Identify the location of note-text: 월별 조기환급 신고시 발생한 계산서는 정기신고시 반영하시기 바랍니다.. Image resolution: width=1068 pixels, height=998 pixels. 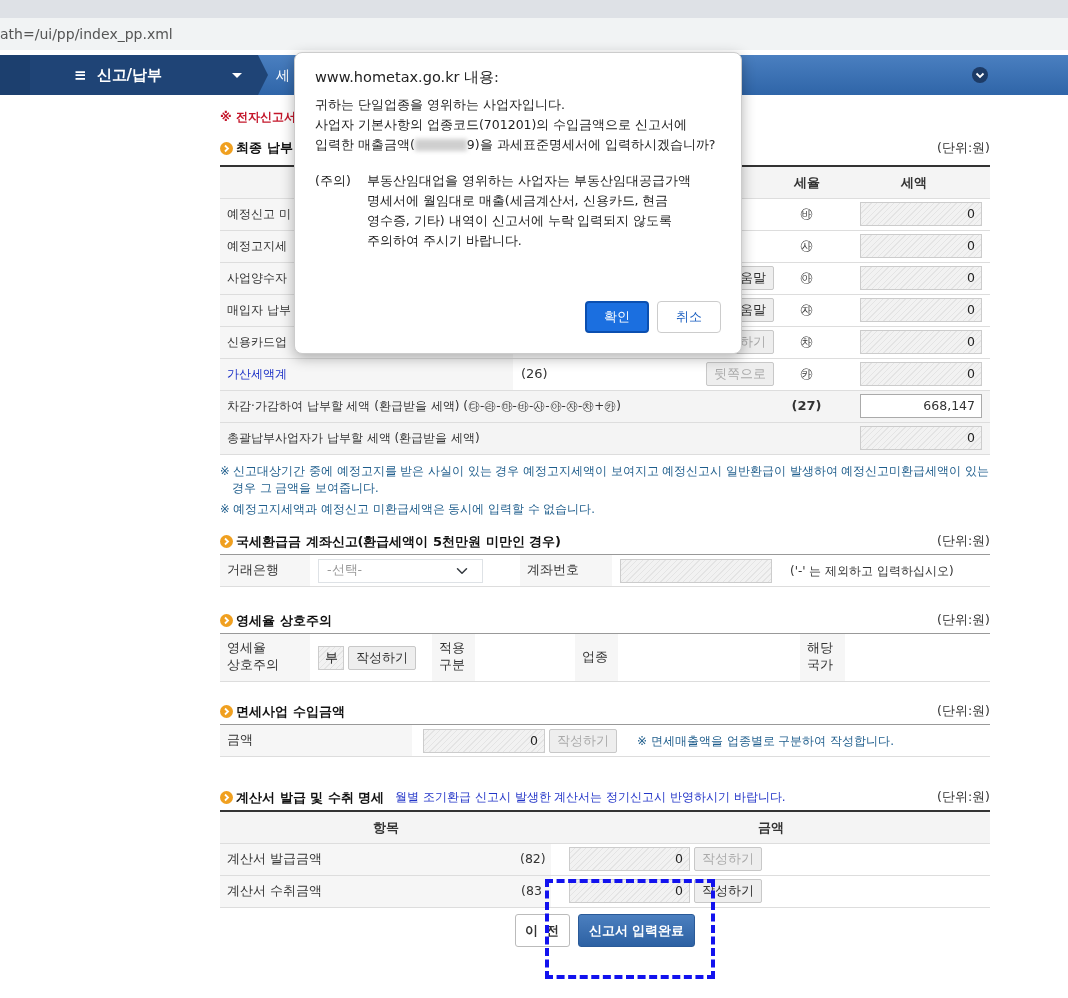
(590, 798).